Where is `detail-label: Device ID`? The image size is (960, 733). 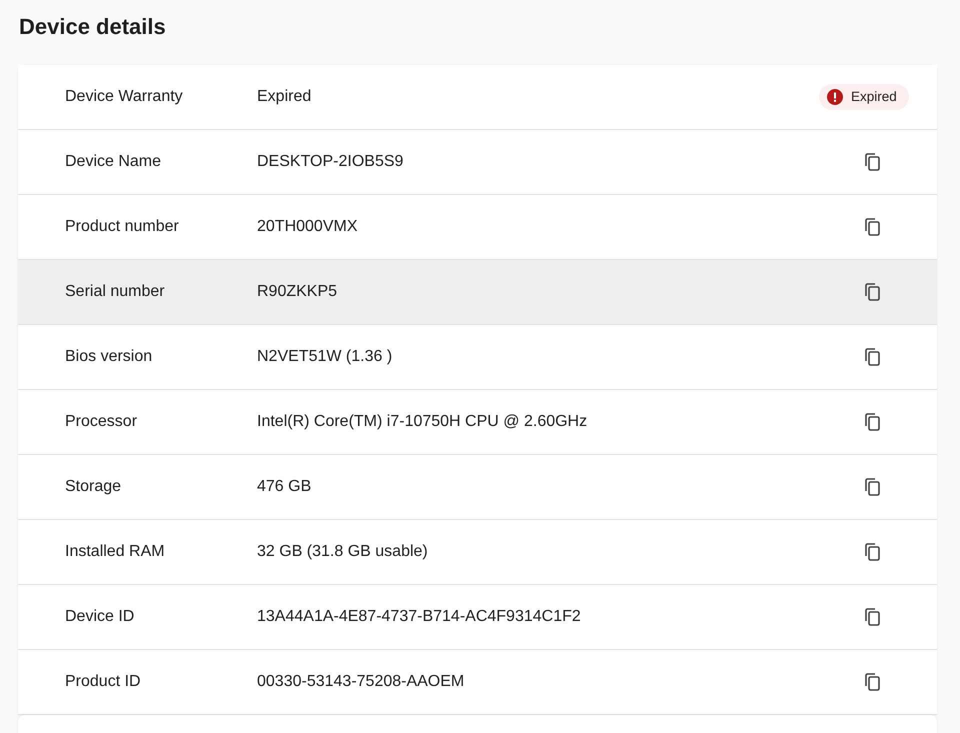
detail-label: Device ID is located at coordinates (100, 617).